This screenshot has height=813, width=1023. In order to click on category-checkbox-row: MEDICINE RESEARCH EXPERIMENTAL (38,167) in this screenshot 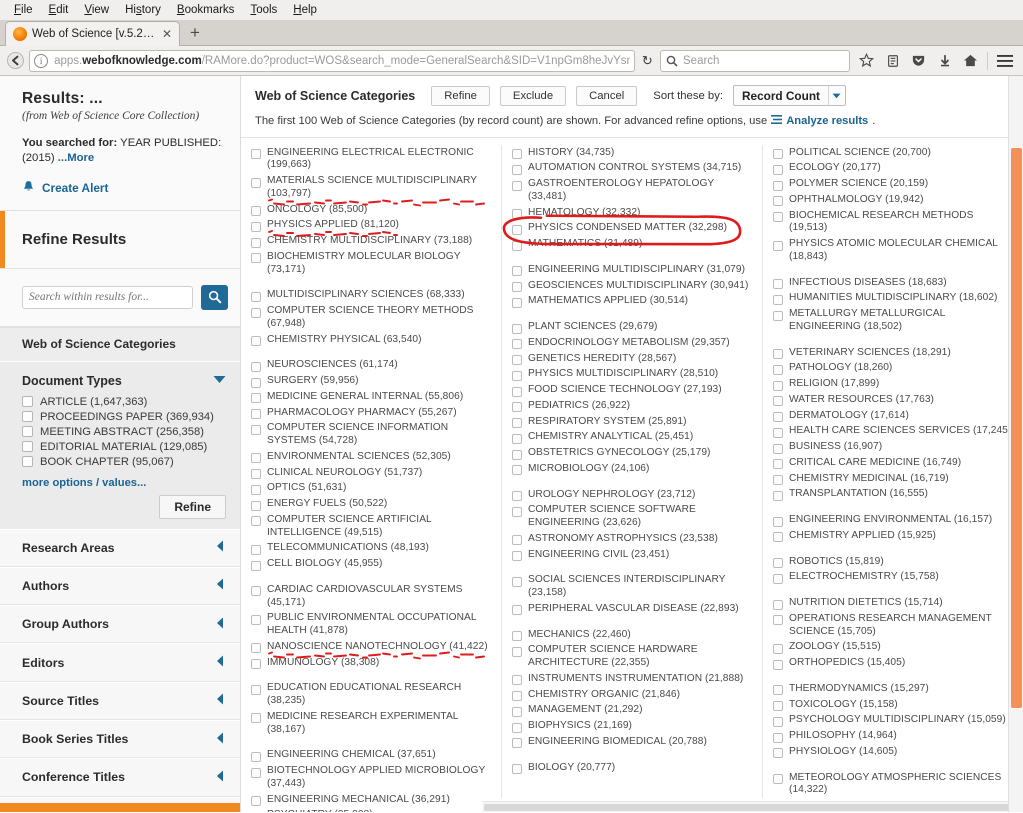, I will do `click(371, 723)`.